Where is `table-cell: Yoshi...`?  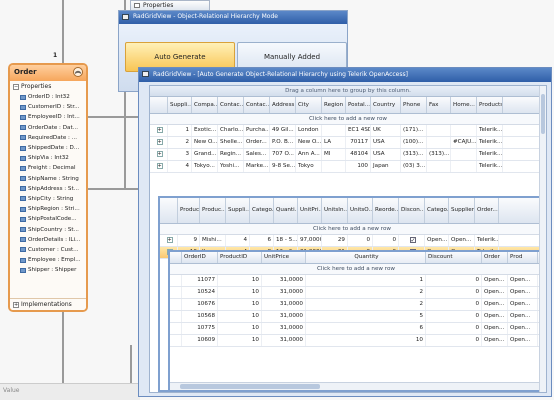 table-cell: Yoshi... is located at coordinates (231, 166).